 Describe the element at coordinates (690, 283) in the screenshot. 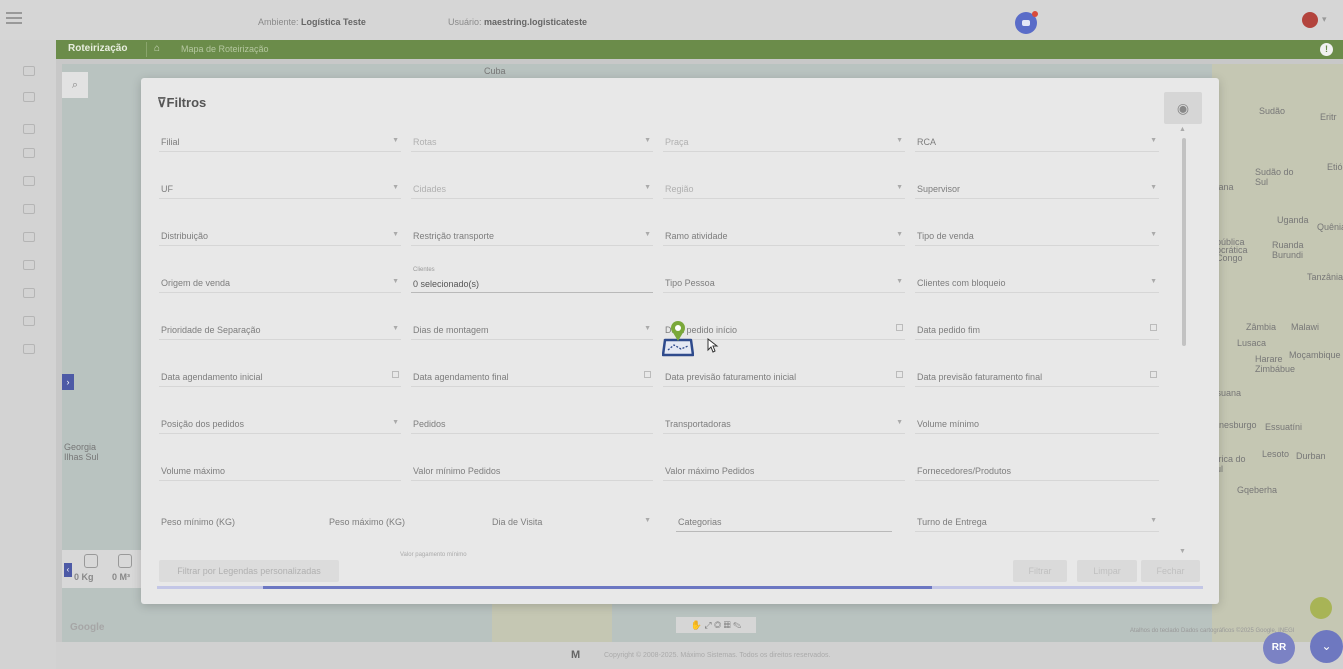

I see `field-label: Tipo Pessoa` at that location.